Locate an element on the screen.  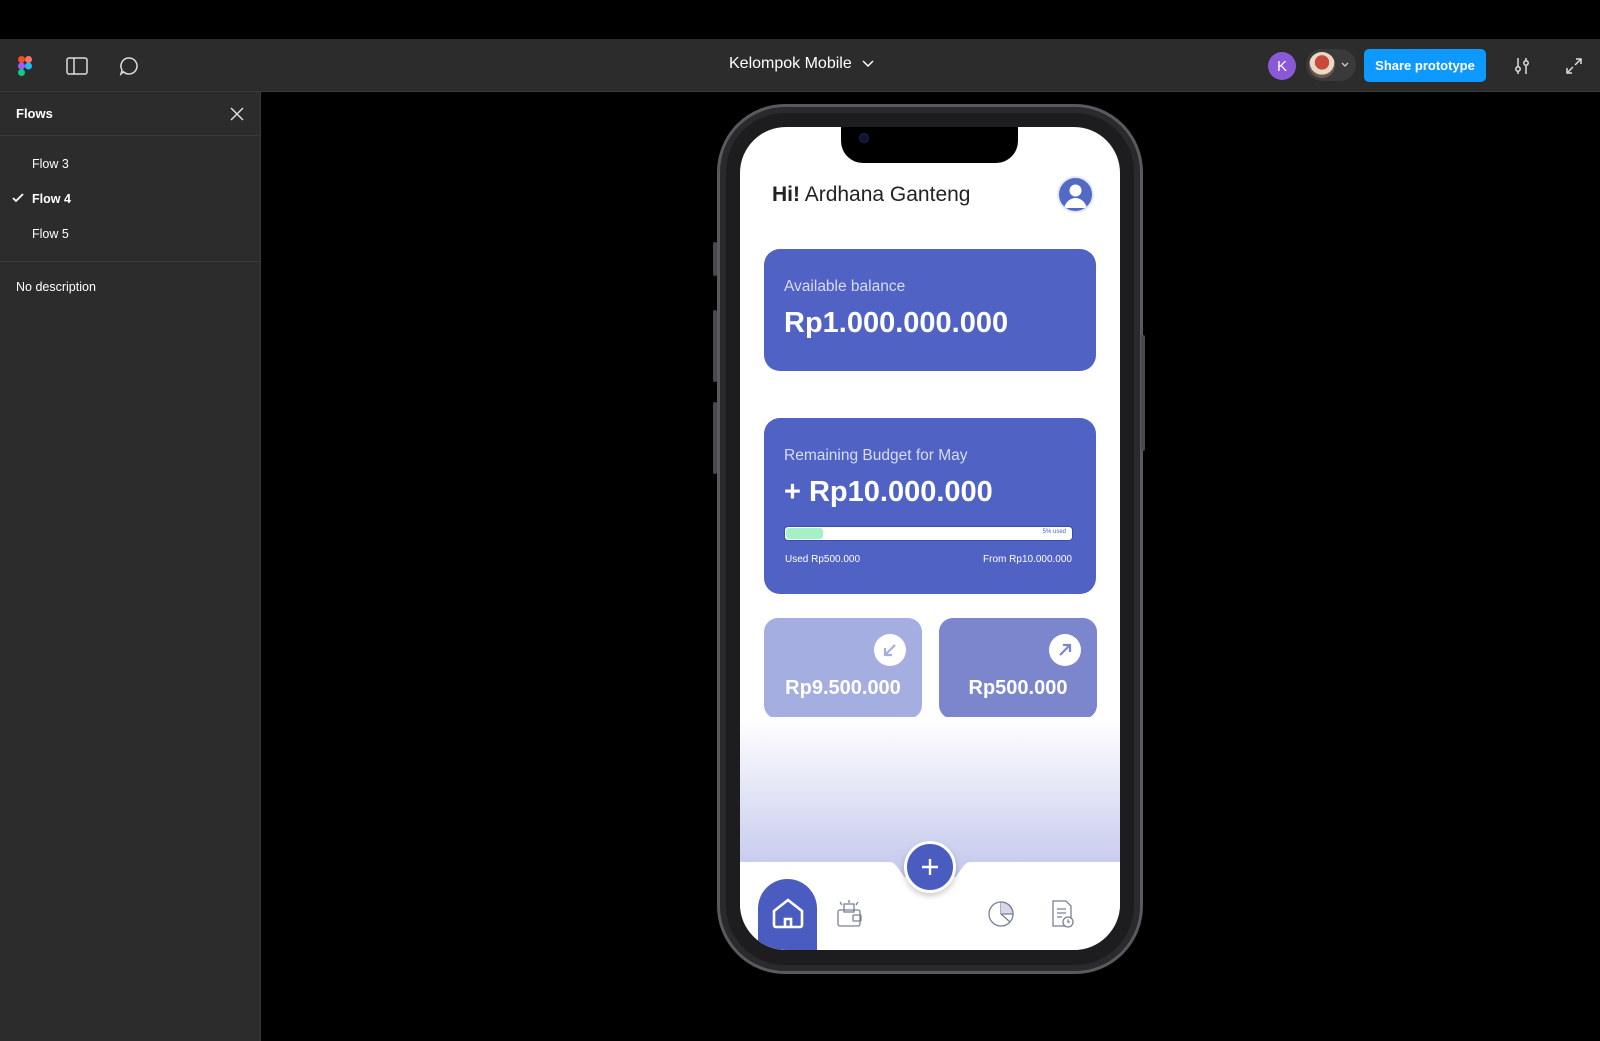
income-card: Rp9.500.000 is located at coordinates (843, 668).